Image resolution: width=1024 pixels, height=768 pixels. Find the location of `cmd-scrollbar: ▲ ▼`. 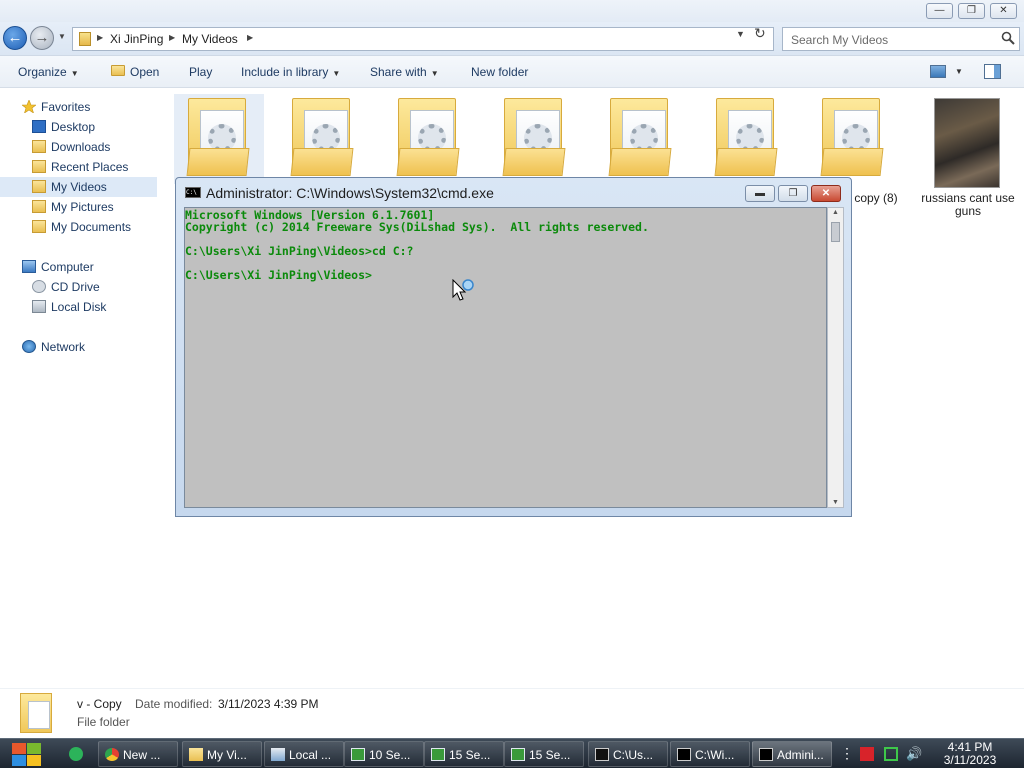

cmd-scrollbar: ▲ ▼ is located at coordinates (835, 357).